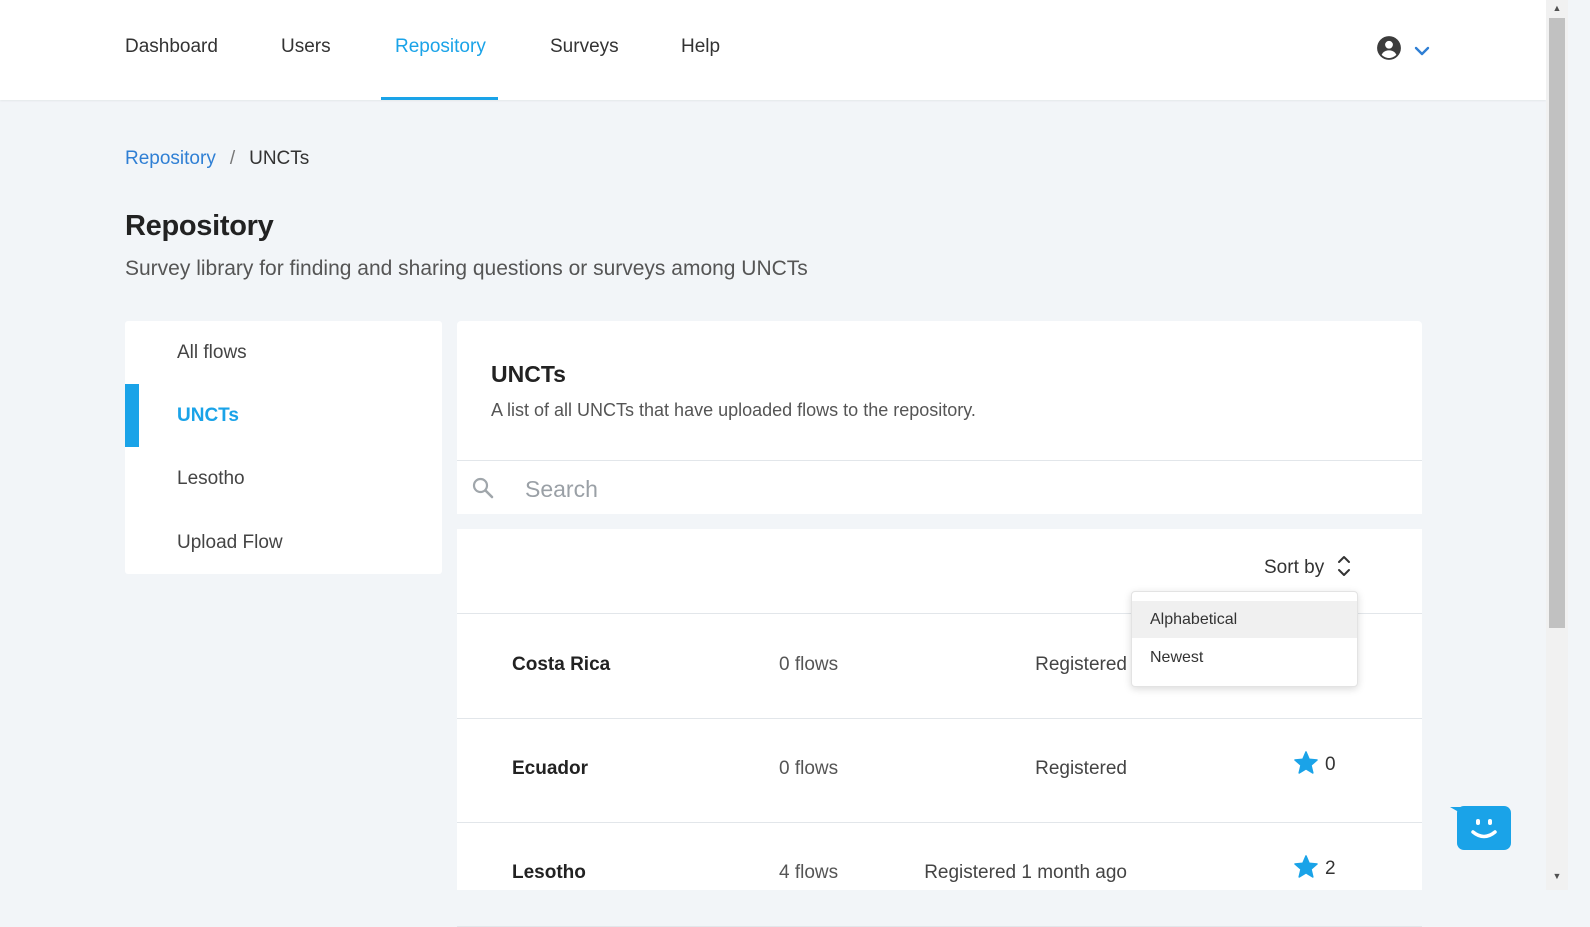 This screenshot has width=1590, height=927. What do you see at coordinates (483, 488) in the screenshot?
I see `search-icon` at bounding box center [483, 488].